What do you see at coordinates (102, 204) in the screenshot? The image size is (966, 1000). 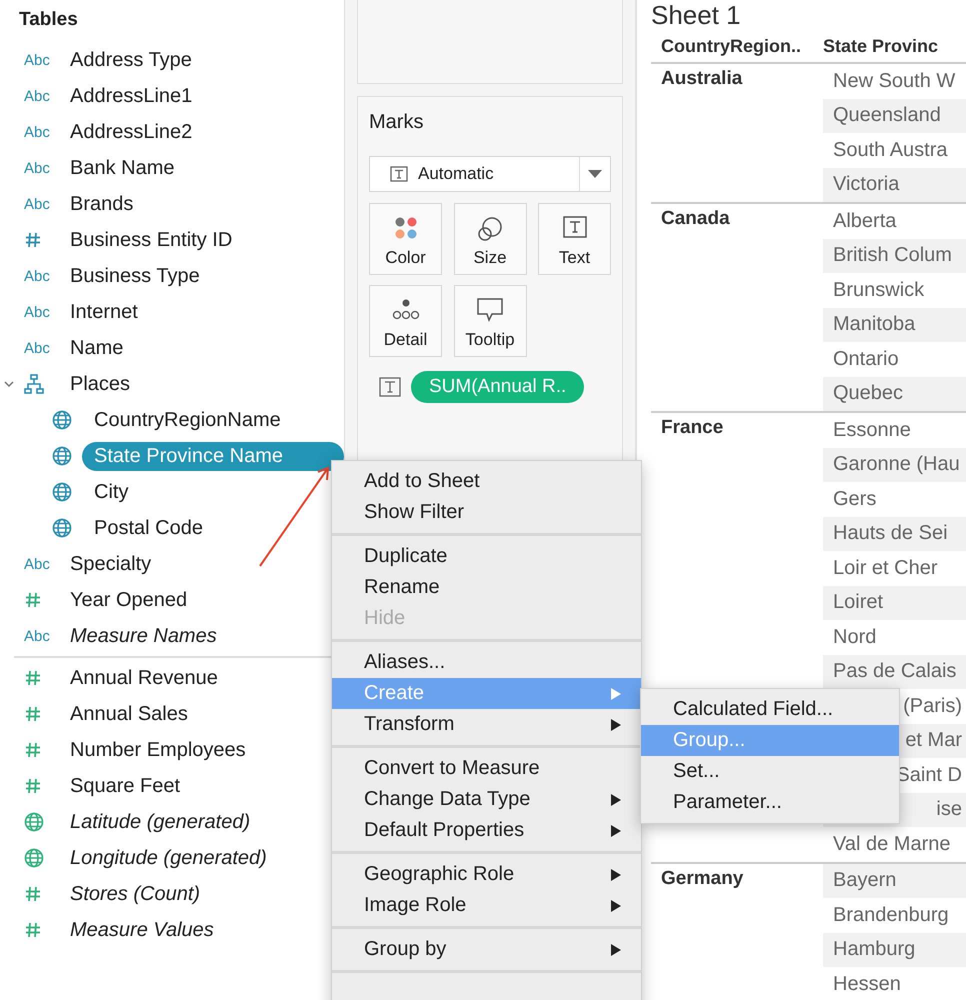 I see `field-item: Brands` at bounding box center [102, 204].